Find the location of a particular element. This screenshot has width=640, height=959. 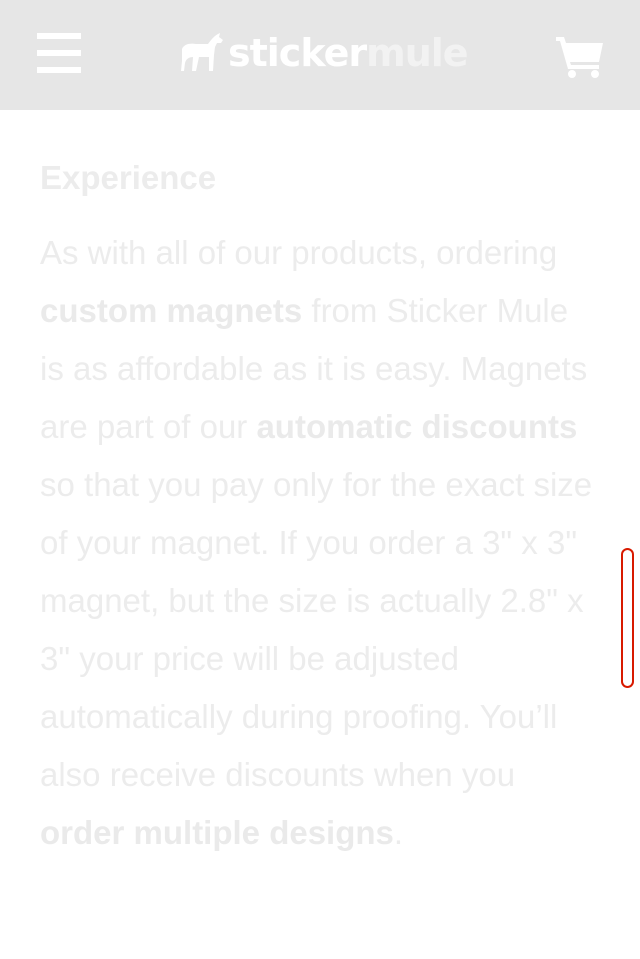

top-navigation-bar: stickermule is located at coordinates (320, 55).